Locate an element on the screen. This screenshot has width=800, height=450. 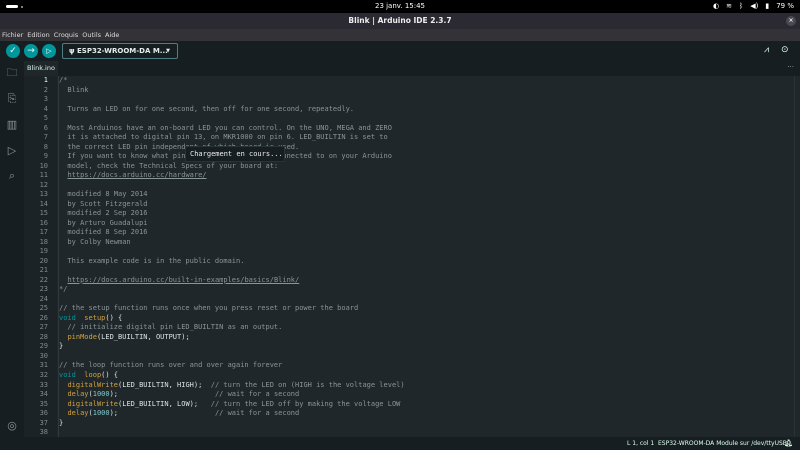
code-line: 14 by Scott Fitzgerald is located at coordinates (214, 205).